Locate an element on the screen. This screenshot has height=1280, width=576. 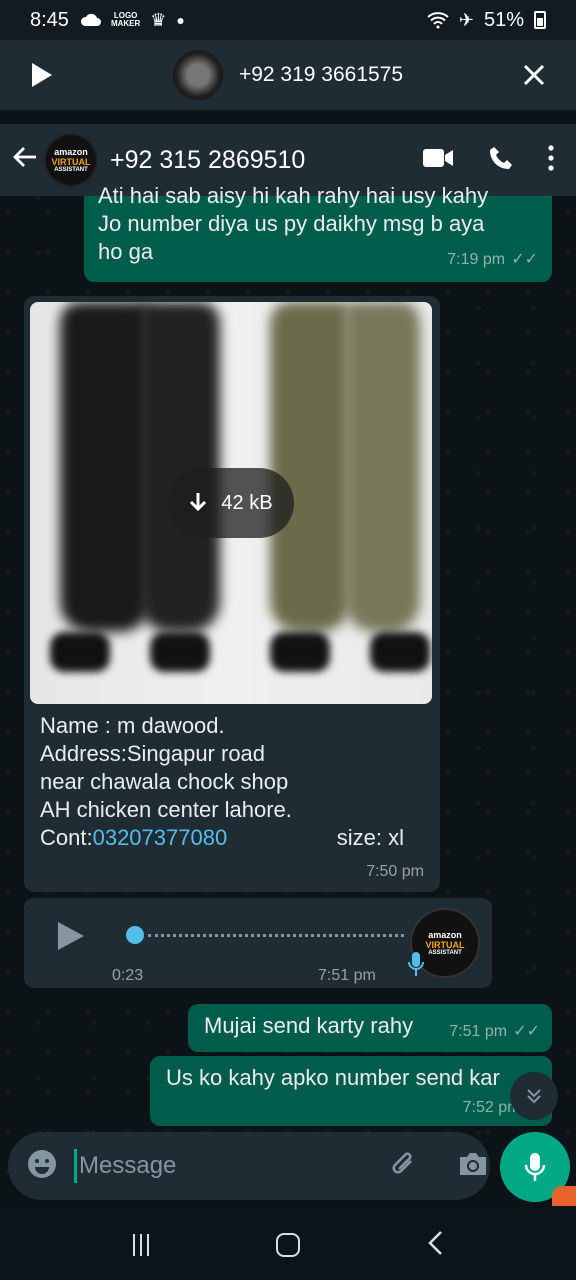
contact-avatar: amazon VIRTUAL ASSISTANT is located at coordinates (71, 160).